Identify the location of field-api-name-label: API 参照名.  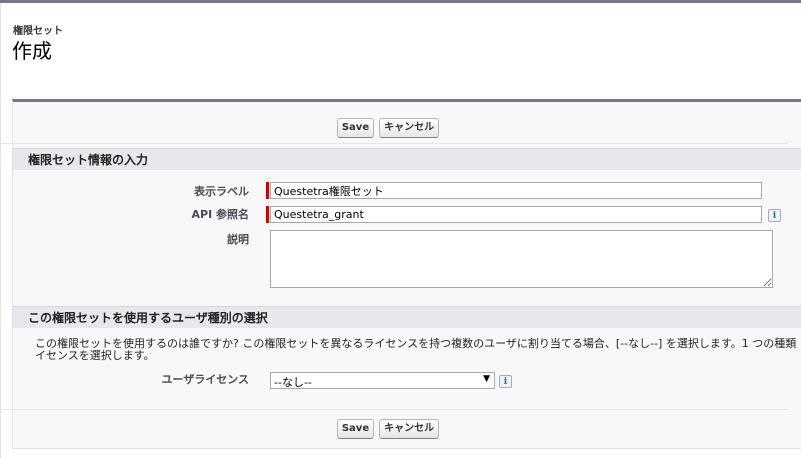
(220, 214).